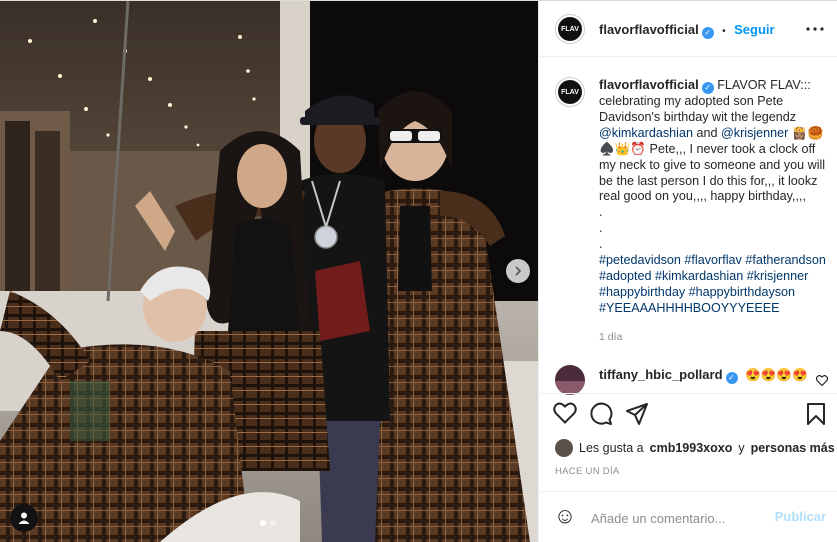 The image size is (837, 542). Describe the element at coordinates (661, 374) in the screenshot. I see `commenter-username: tiffany_hbic_pollard` at that location.